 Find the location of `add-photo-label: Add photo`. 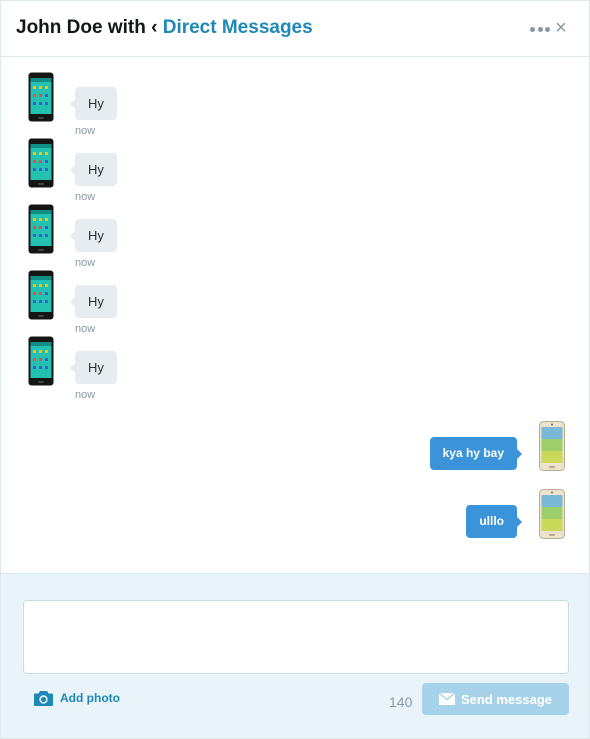

add-photo-label: Add photo is located at coordinates (90, 698).